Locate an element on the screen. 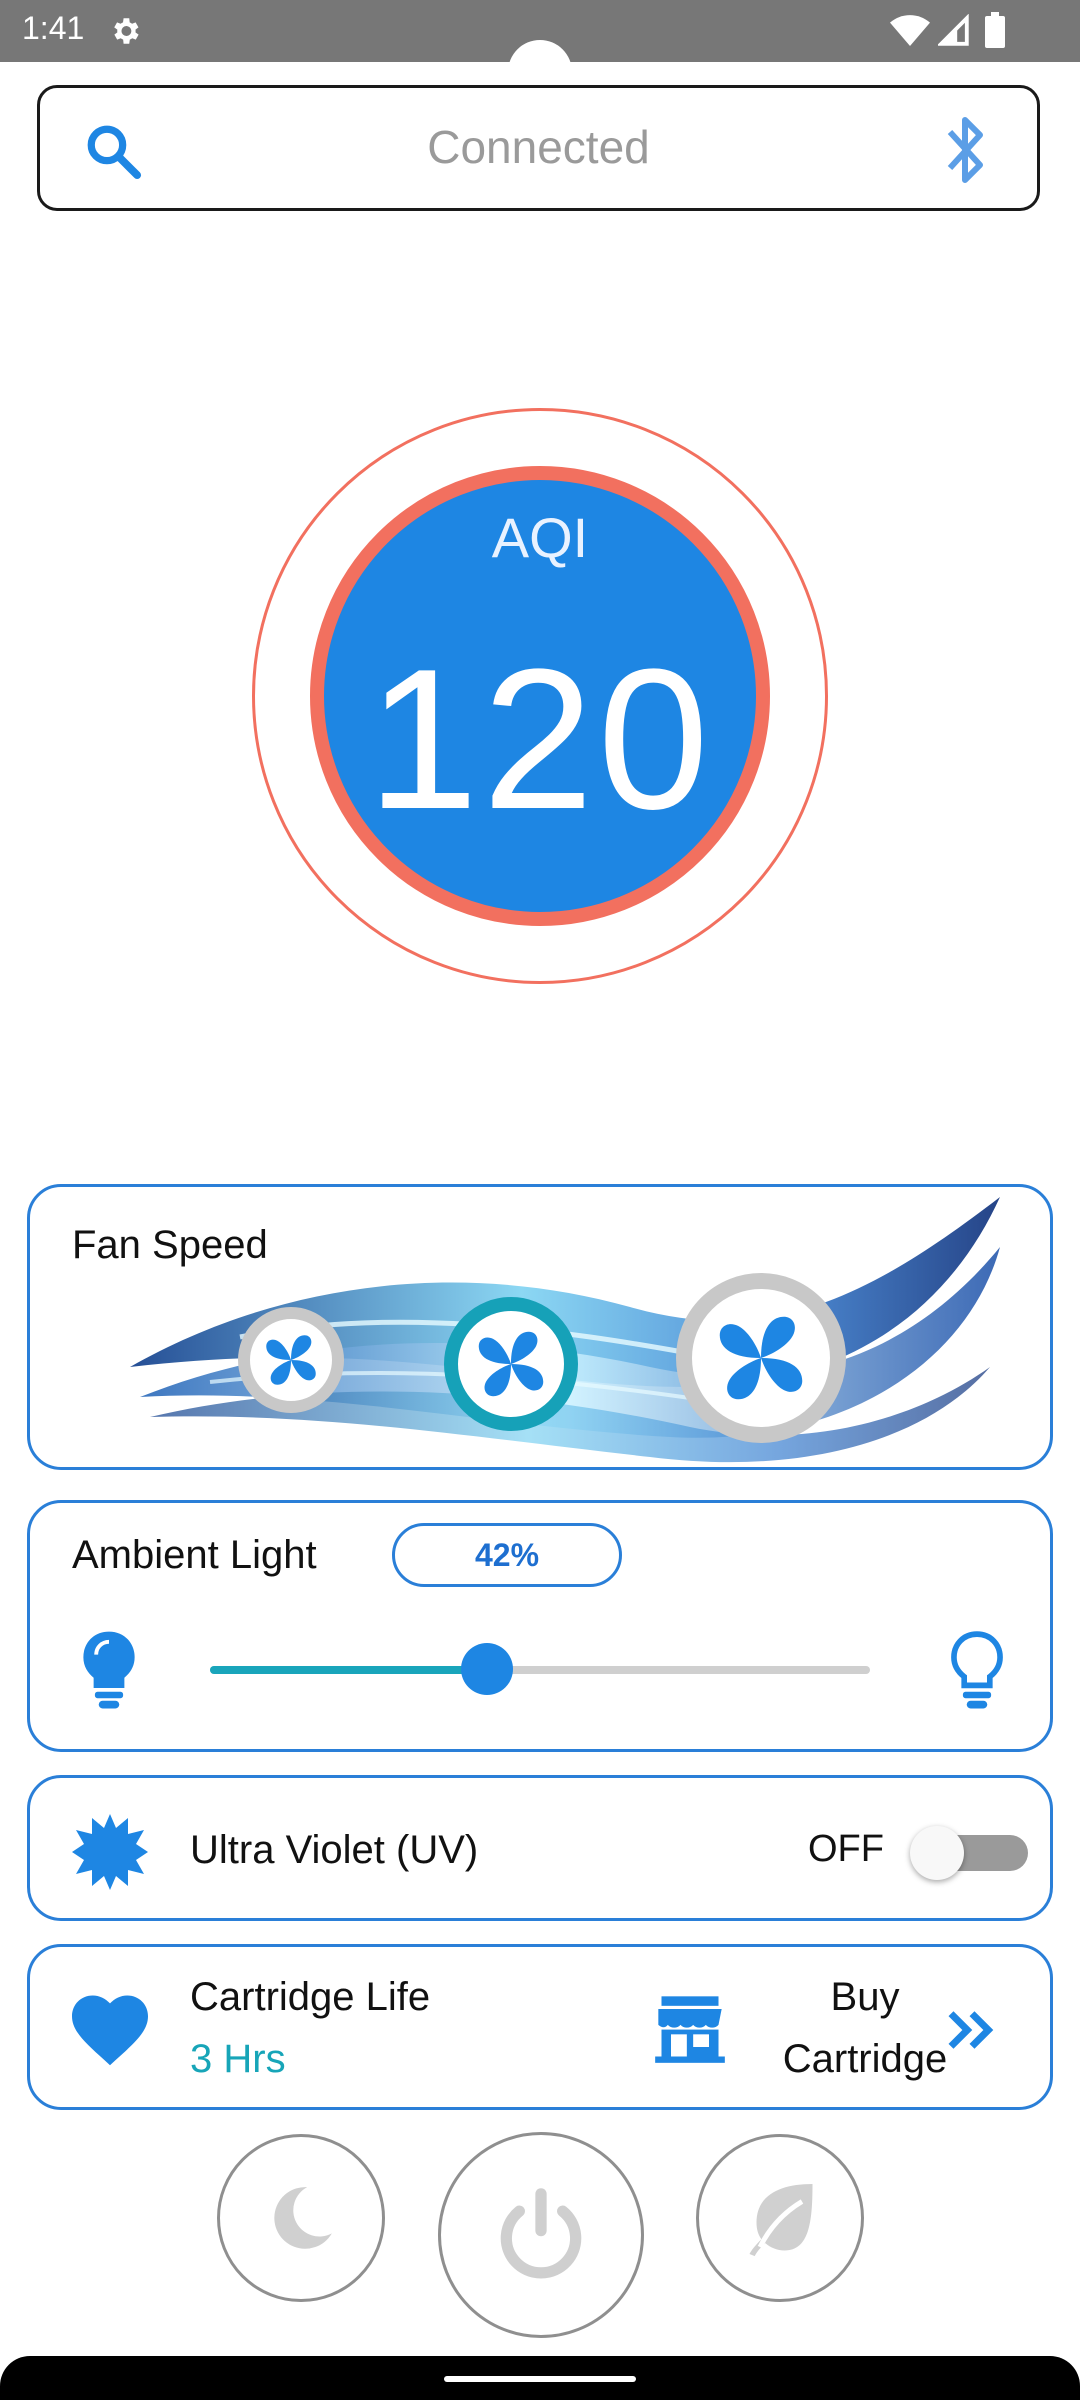 The width and height of the screenshot is (1080, 2400). power-icon is located at coordinates (541, 2233).